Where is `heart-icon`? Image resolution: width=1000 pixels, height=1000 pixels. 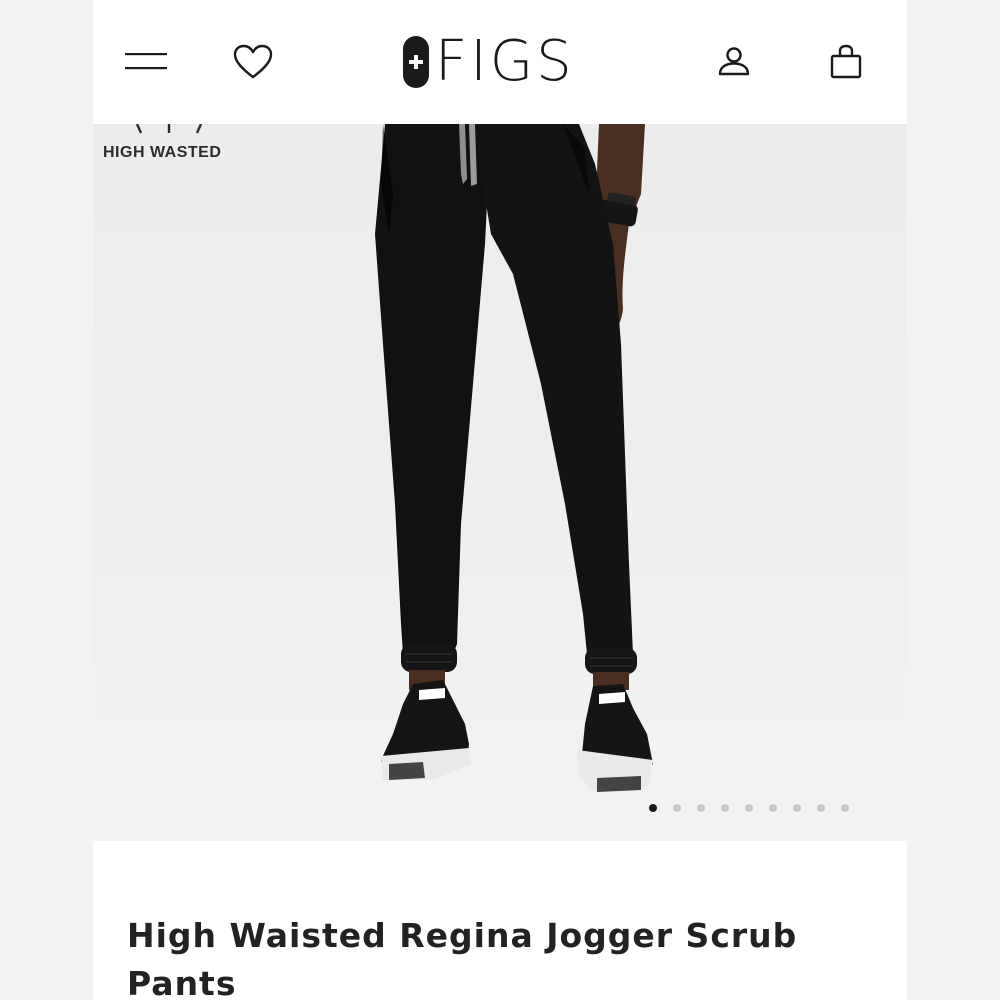 heart-icon is located at coordinates (253, 62).